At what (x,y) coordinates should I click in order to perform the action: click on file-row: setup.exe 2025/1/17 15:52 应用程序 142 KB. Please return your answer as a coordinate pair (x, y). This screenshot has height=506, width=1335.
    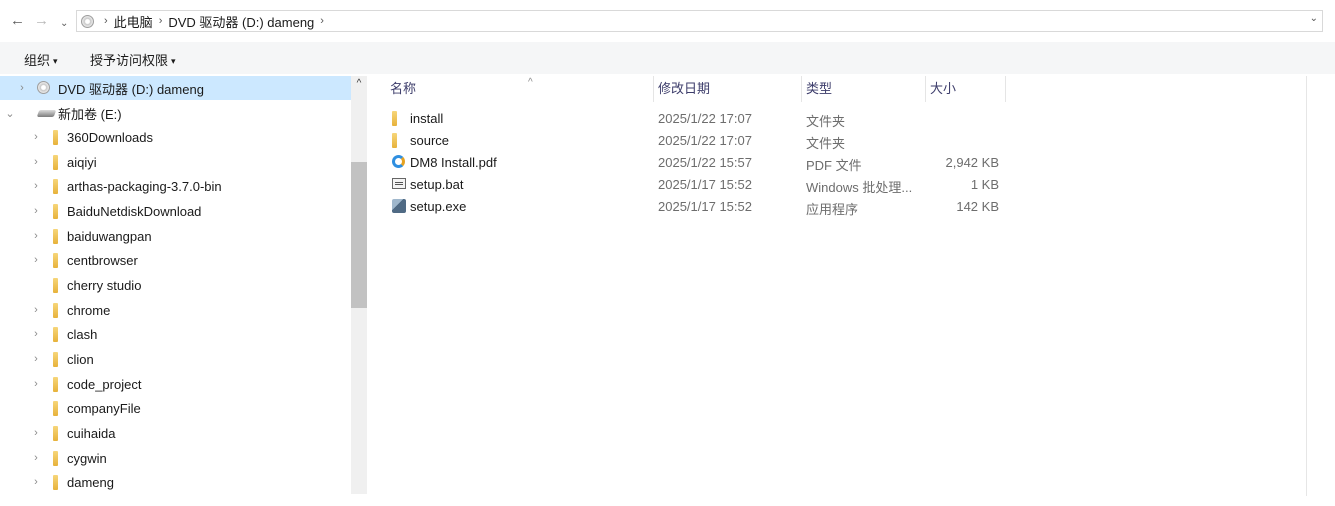
    Looking at the image, I should click on (696, 207).